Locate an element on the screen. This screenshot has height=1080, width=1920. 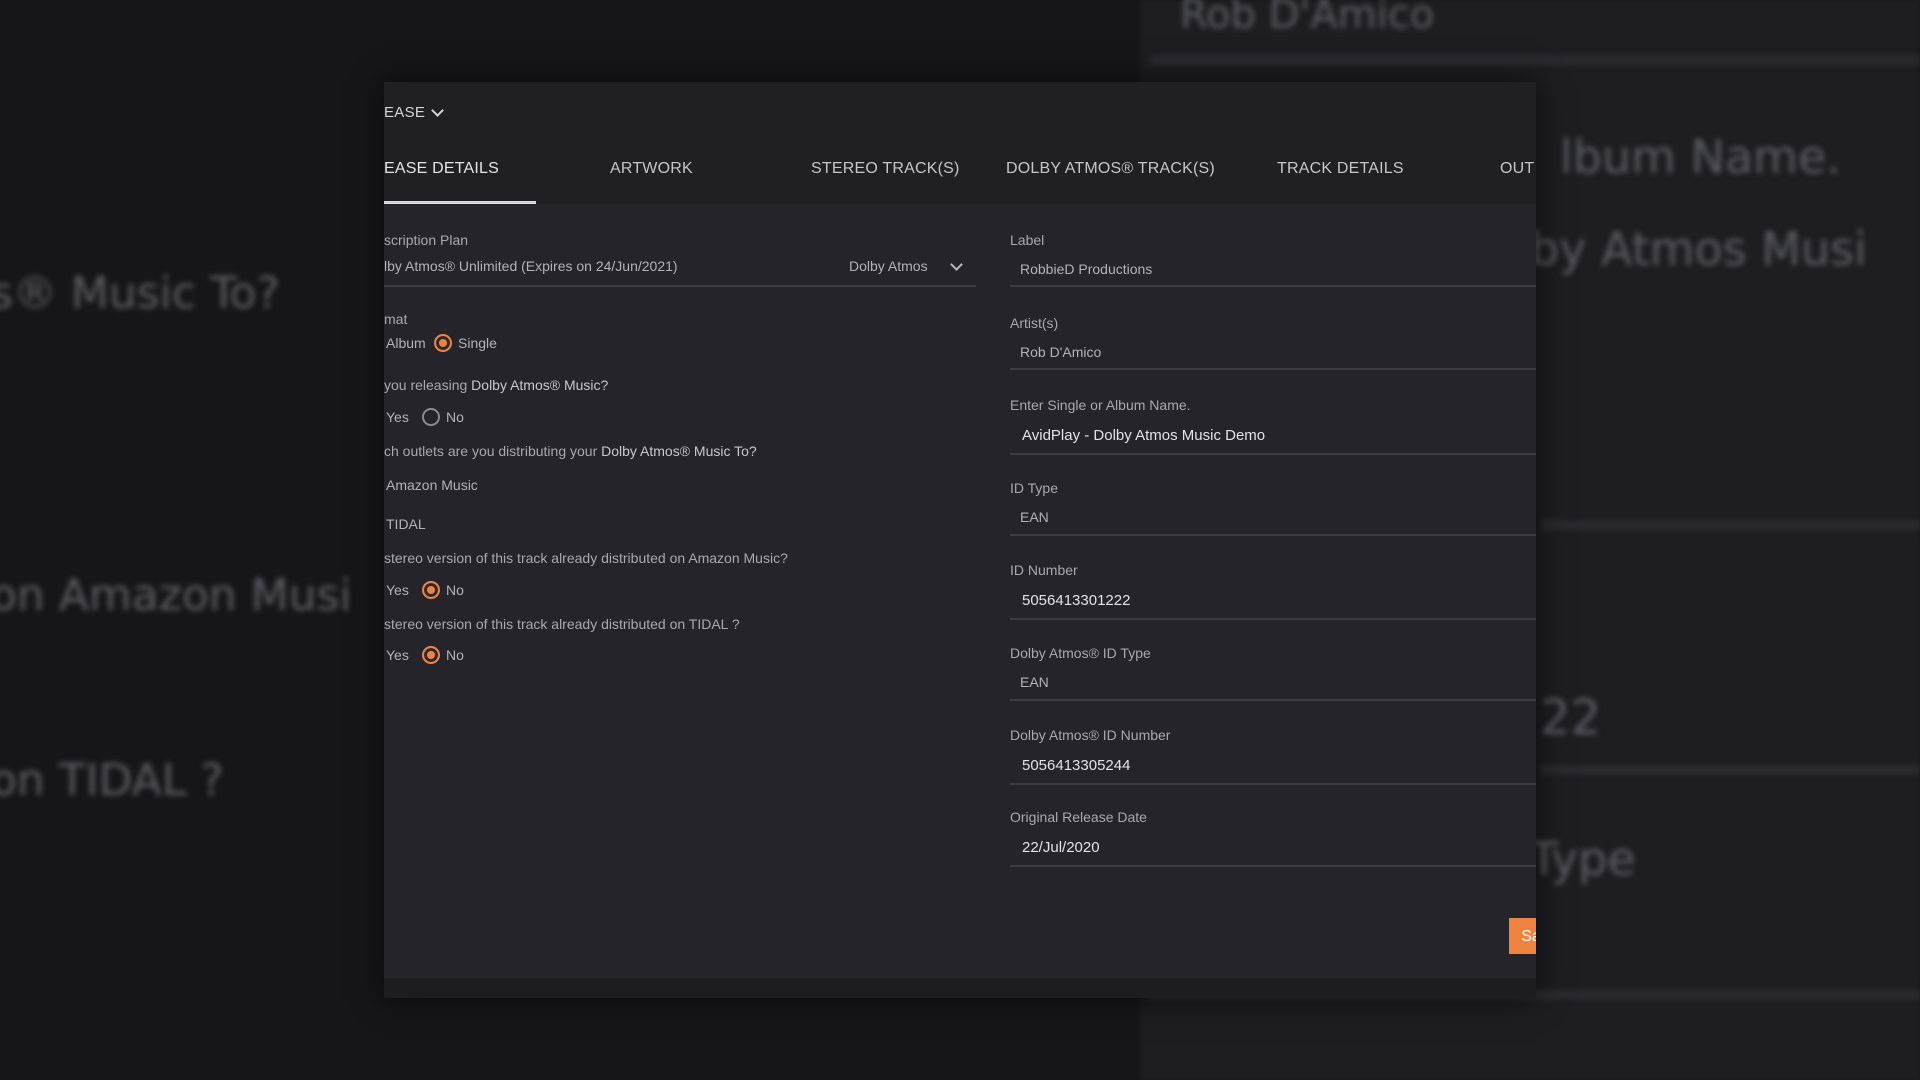
format-single-label: Single is located at coordinates (477, 343).